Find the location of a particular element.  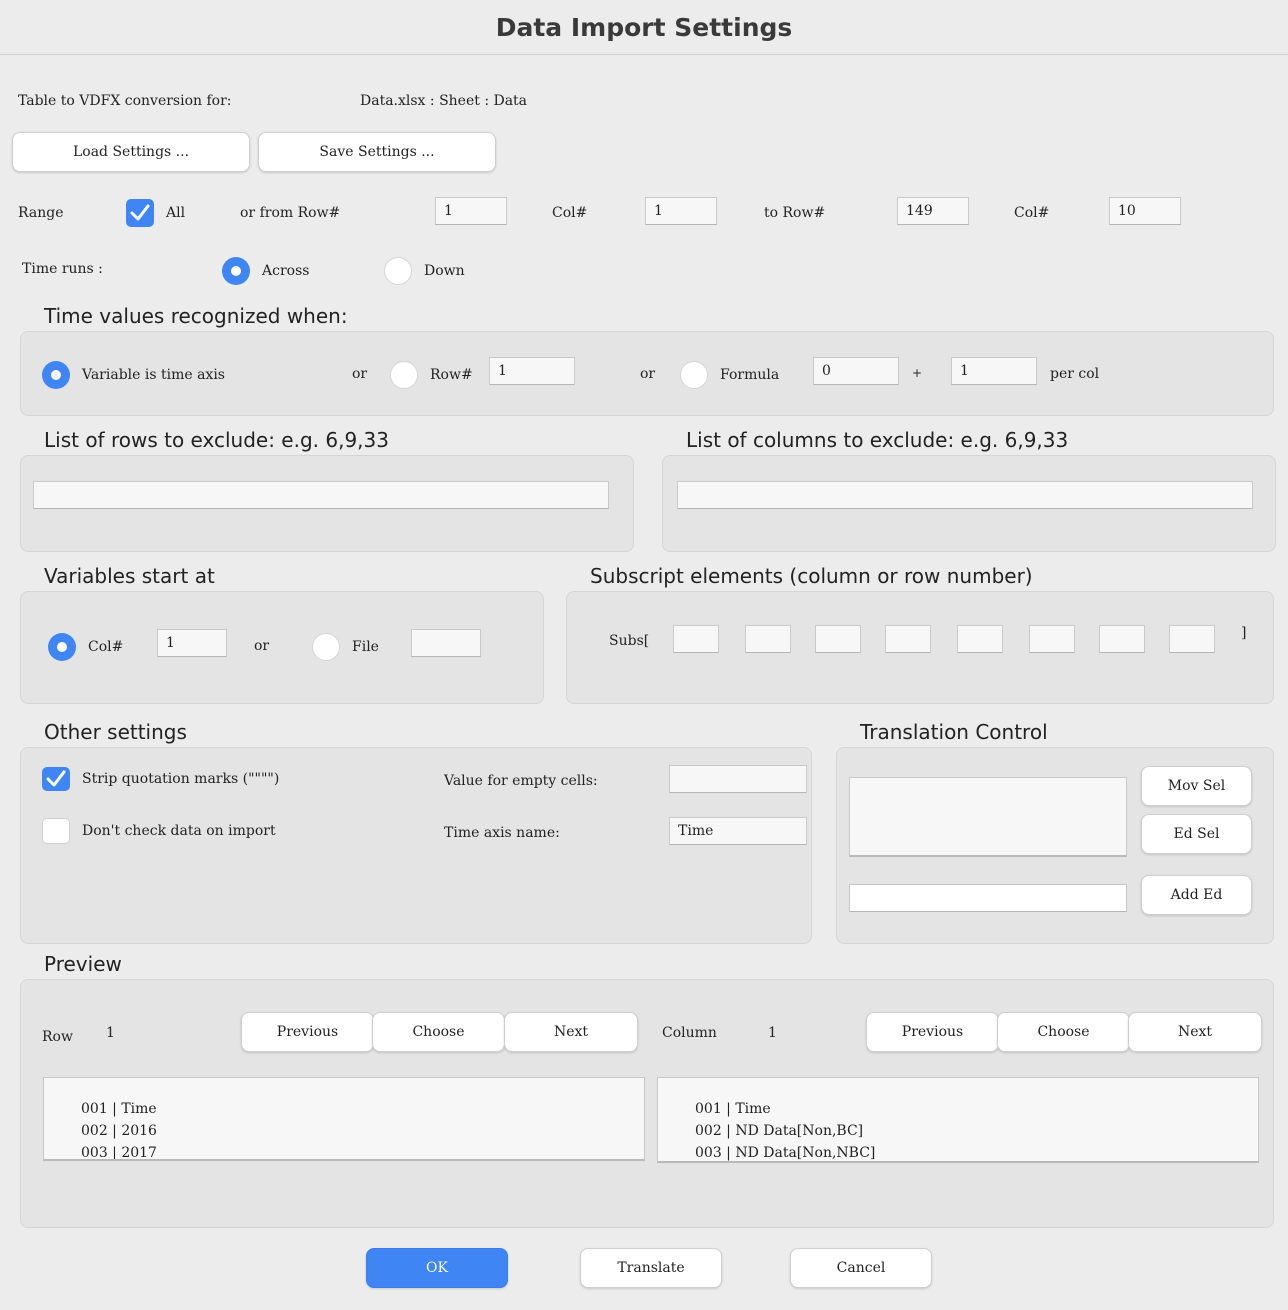

variables-or-label: or is located at coordinates (262, 646).